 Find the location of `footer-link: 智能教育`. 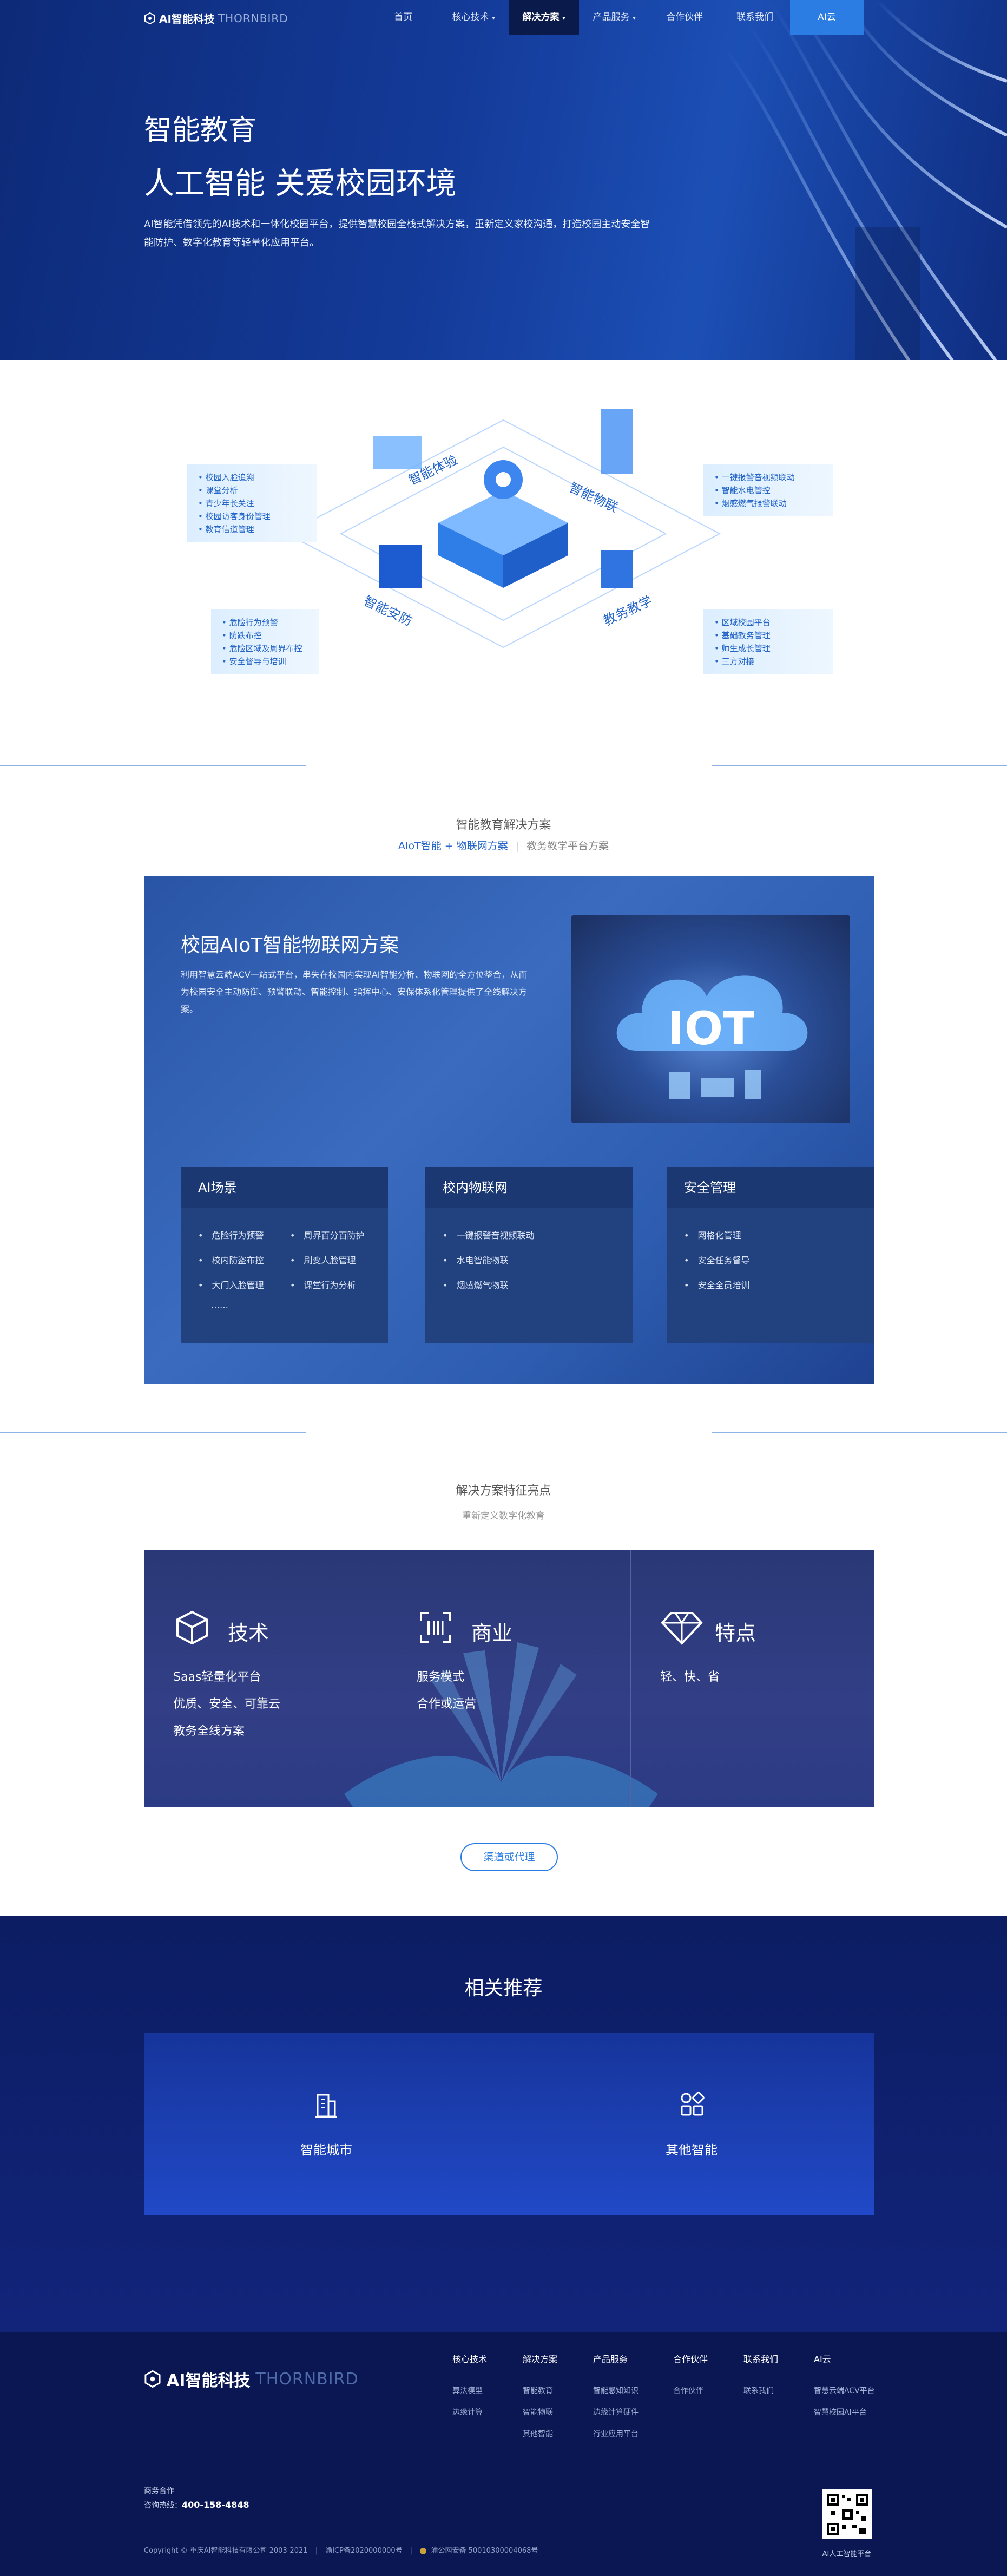

footer-link: 智能教育 is located at coordinates (540, 2391).